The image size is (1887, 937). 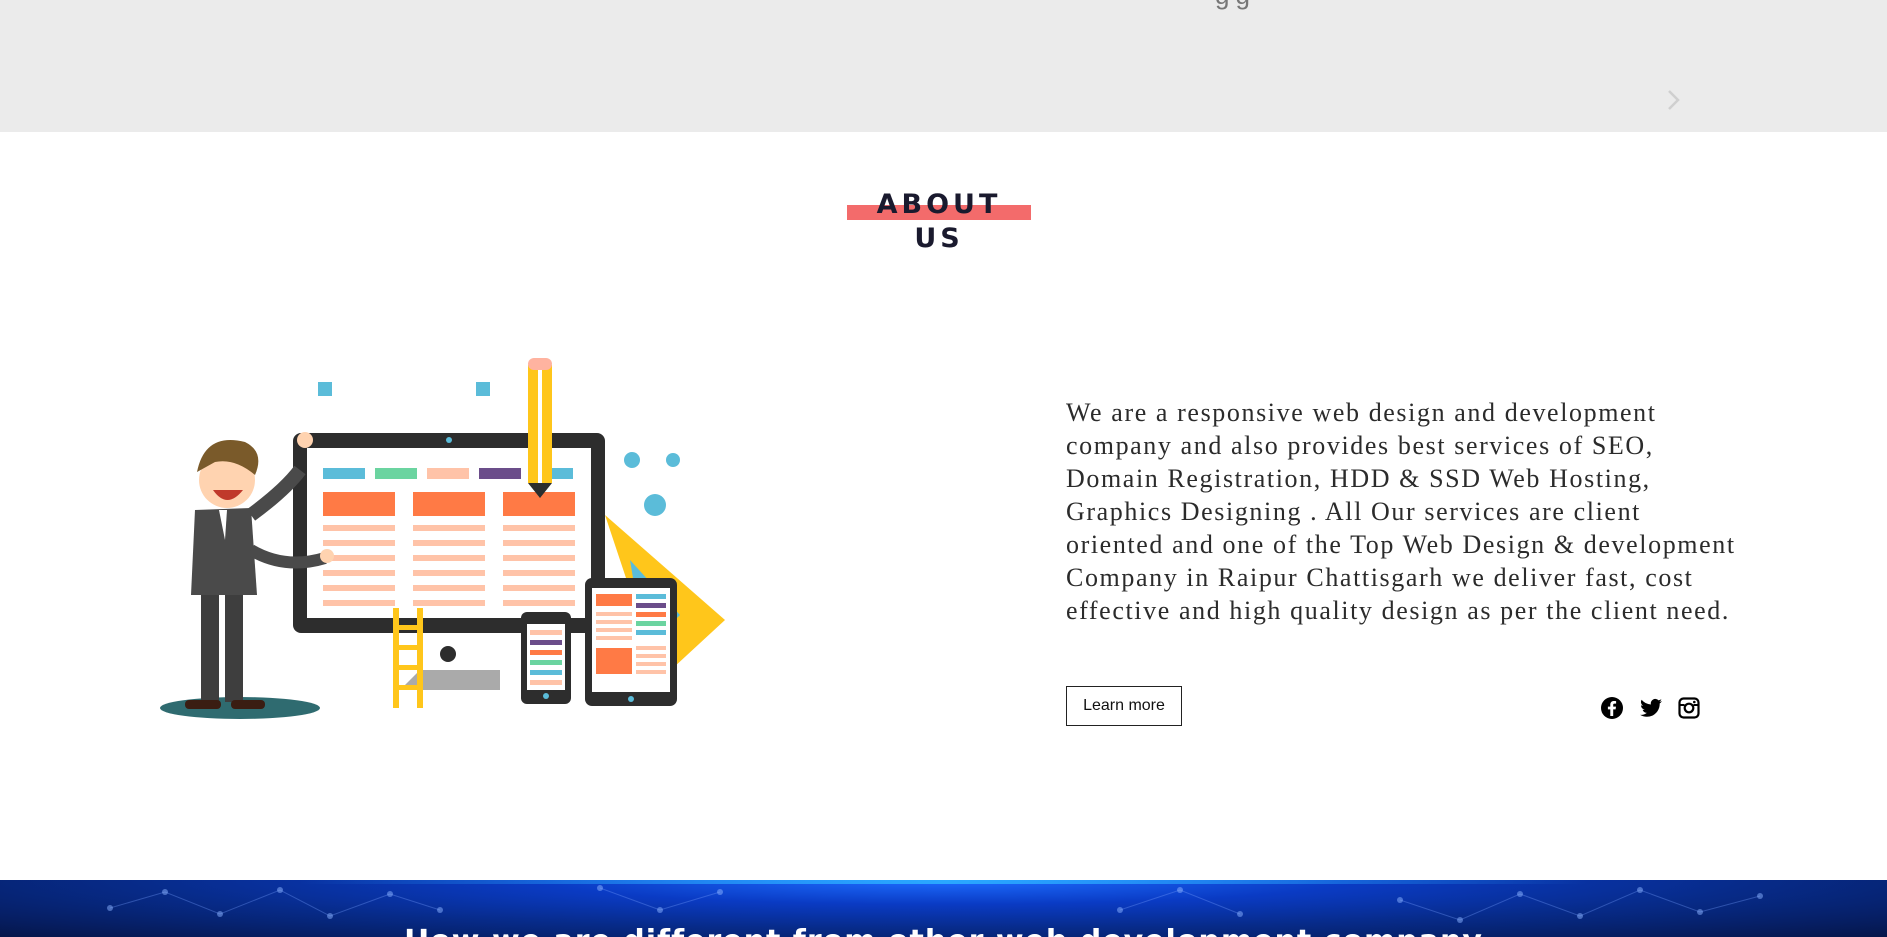 What do you see at coordinates (442, 538) in the screenshot?
I see `web-design-illustration` at bounding box center [442, 538].